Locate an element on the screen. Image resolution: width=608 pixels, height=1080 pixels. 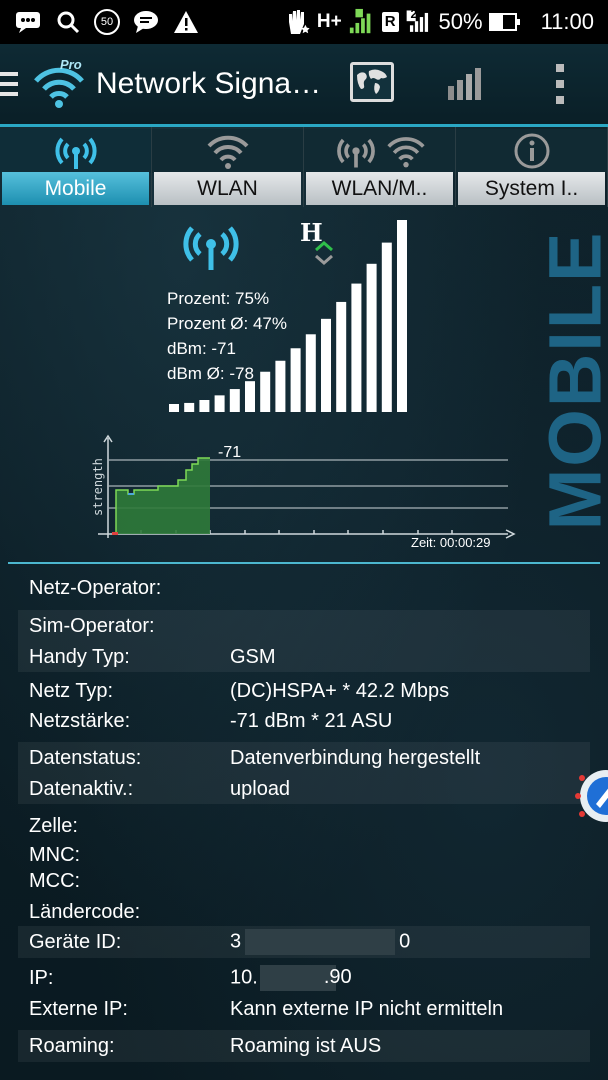
info-key: Geräte ID: is located at coordinates (75, 941).